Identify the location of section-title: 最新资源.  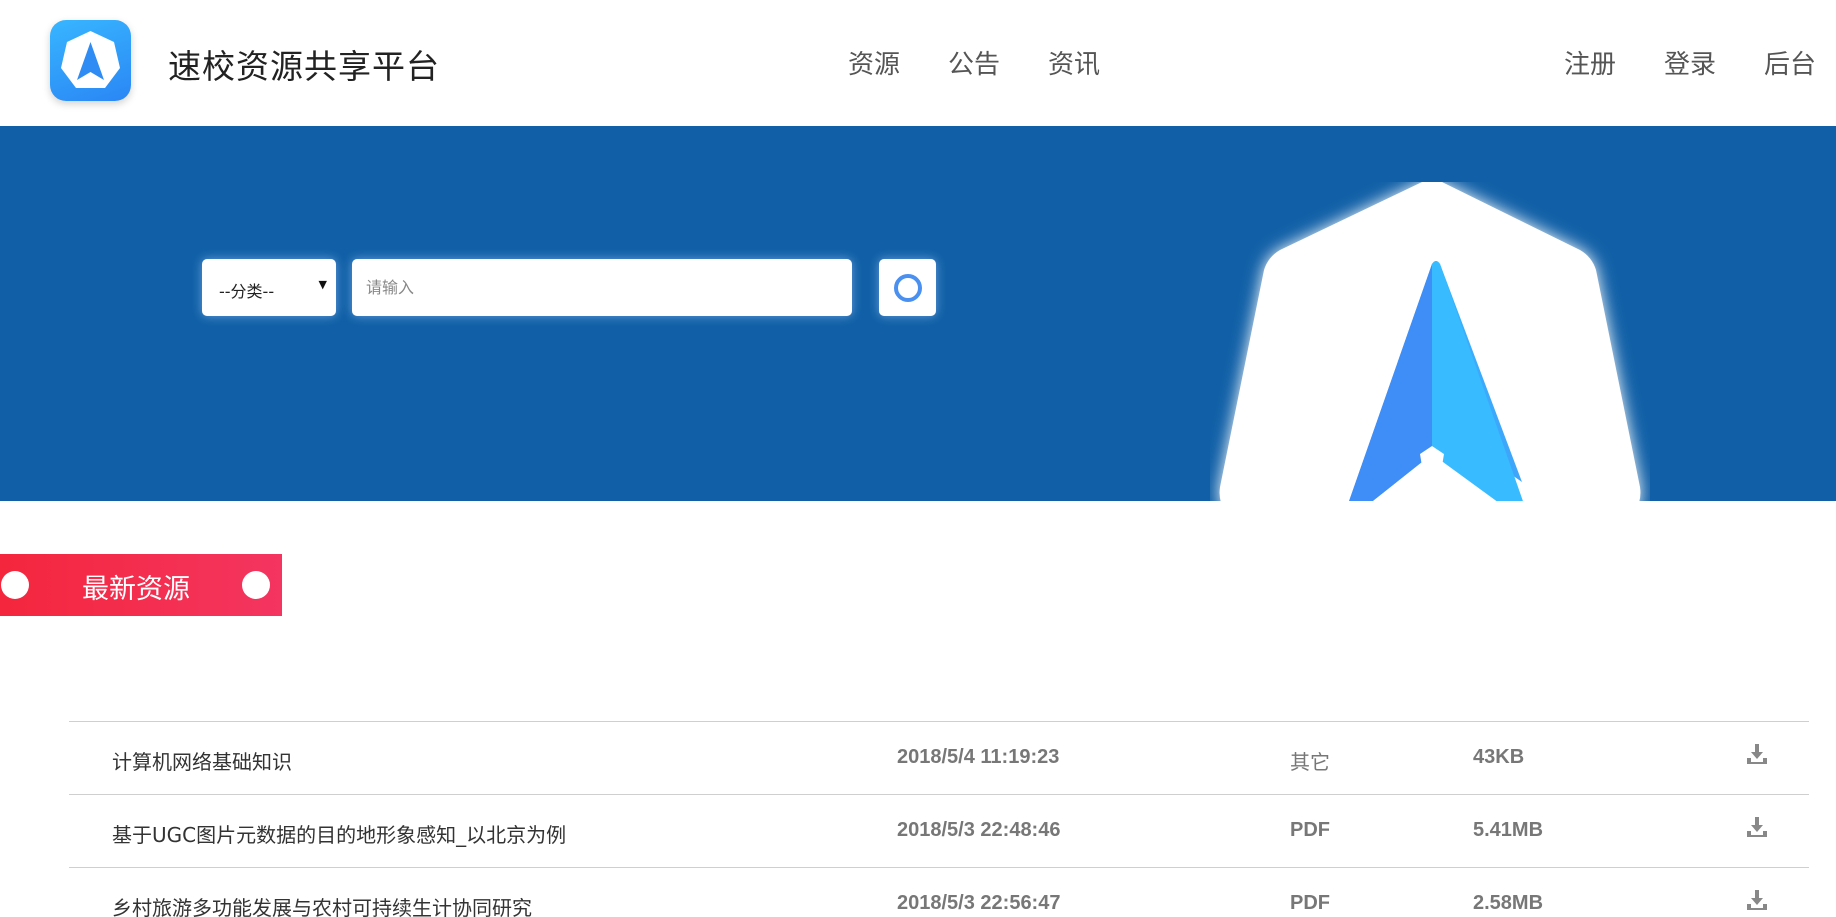
(136, 589).